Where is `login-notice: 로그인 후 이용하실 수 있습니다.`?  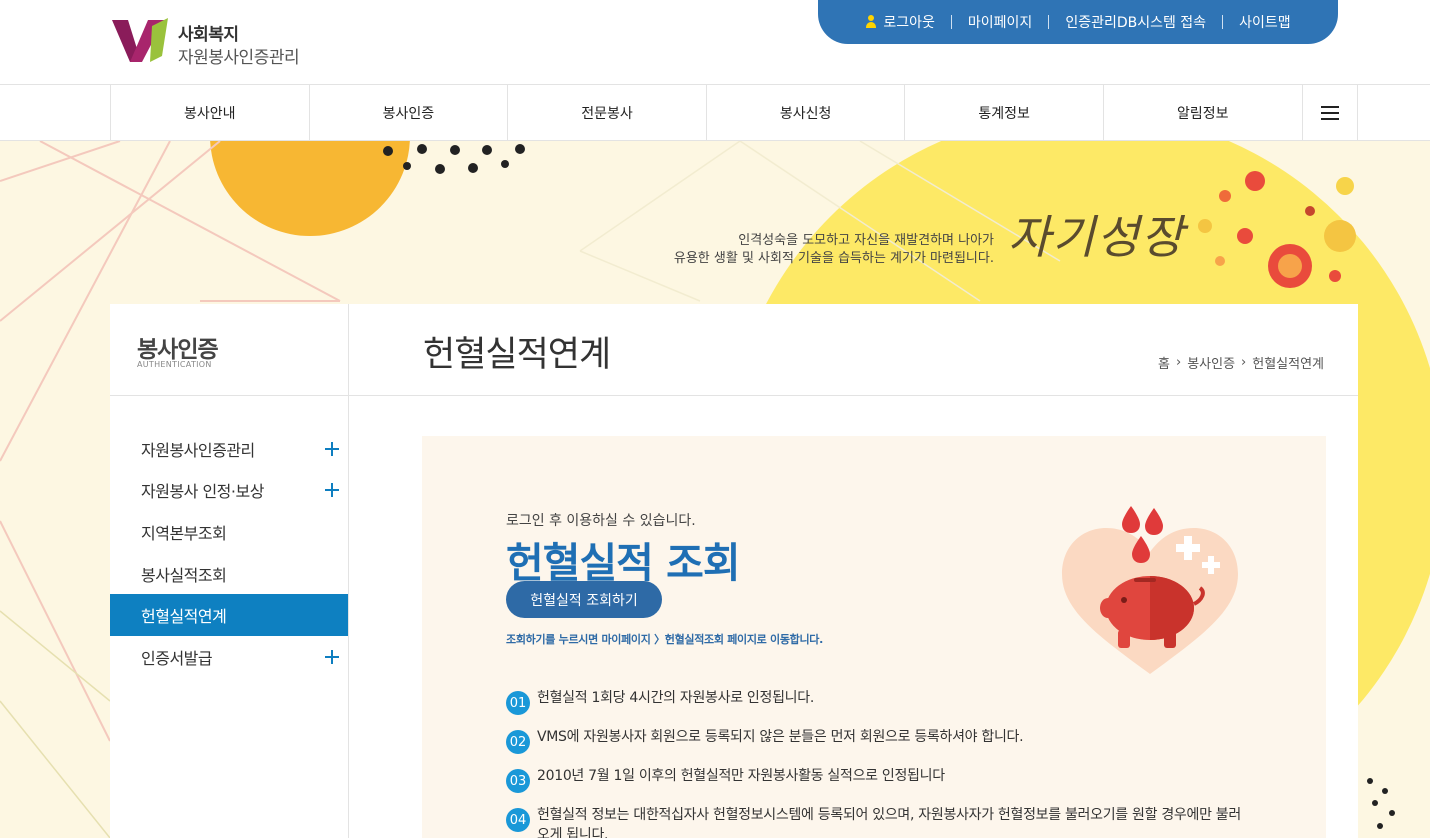 login-notice: 로그인 후 이용하실 수 있습니다. is located at coordinates (601, 521).